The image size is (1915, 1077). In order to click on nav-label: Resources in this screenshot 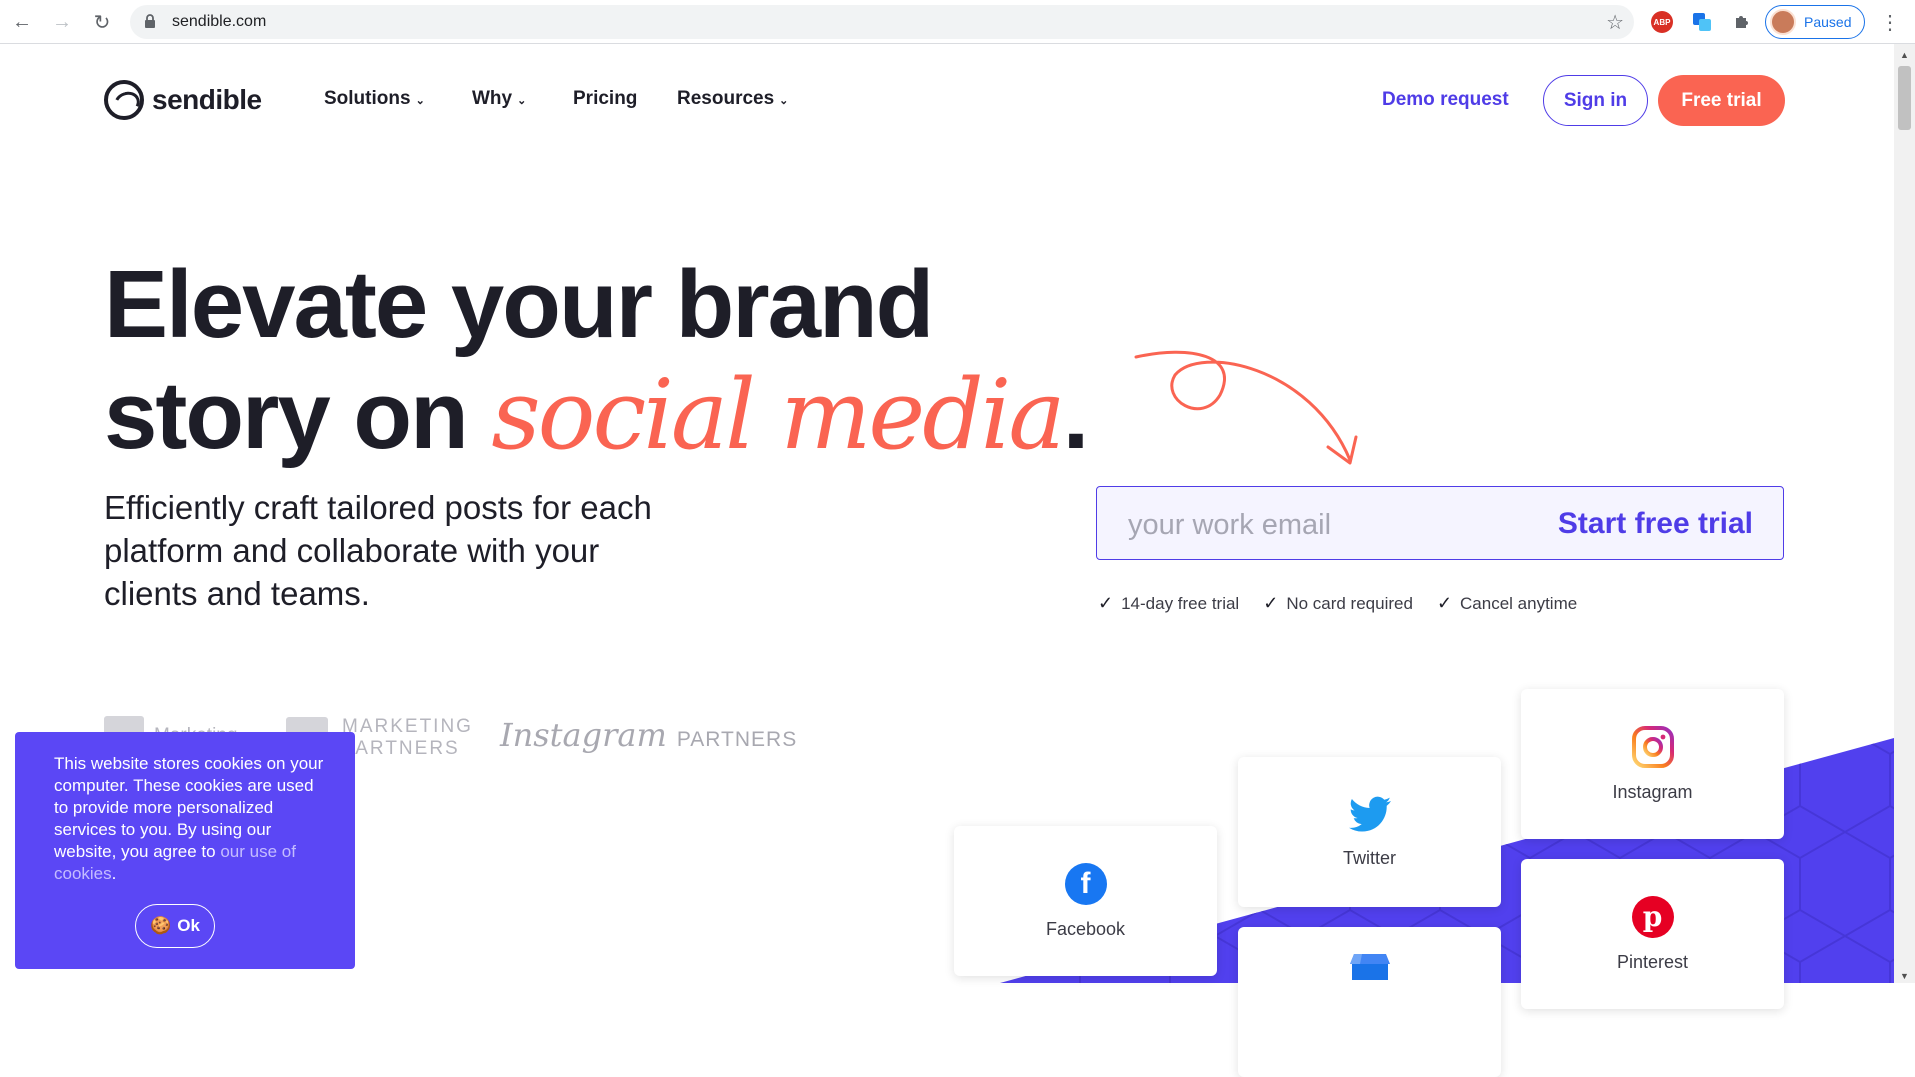, I will do `click(726, 98)`.